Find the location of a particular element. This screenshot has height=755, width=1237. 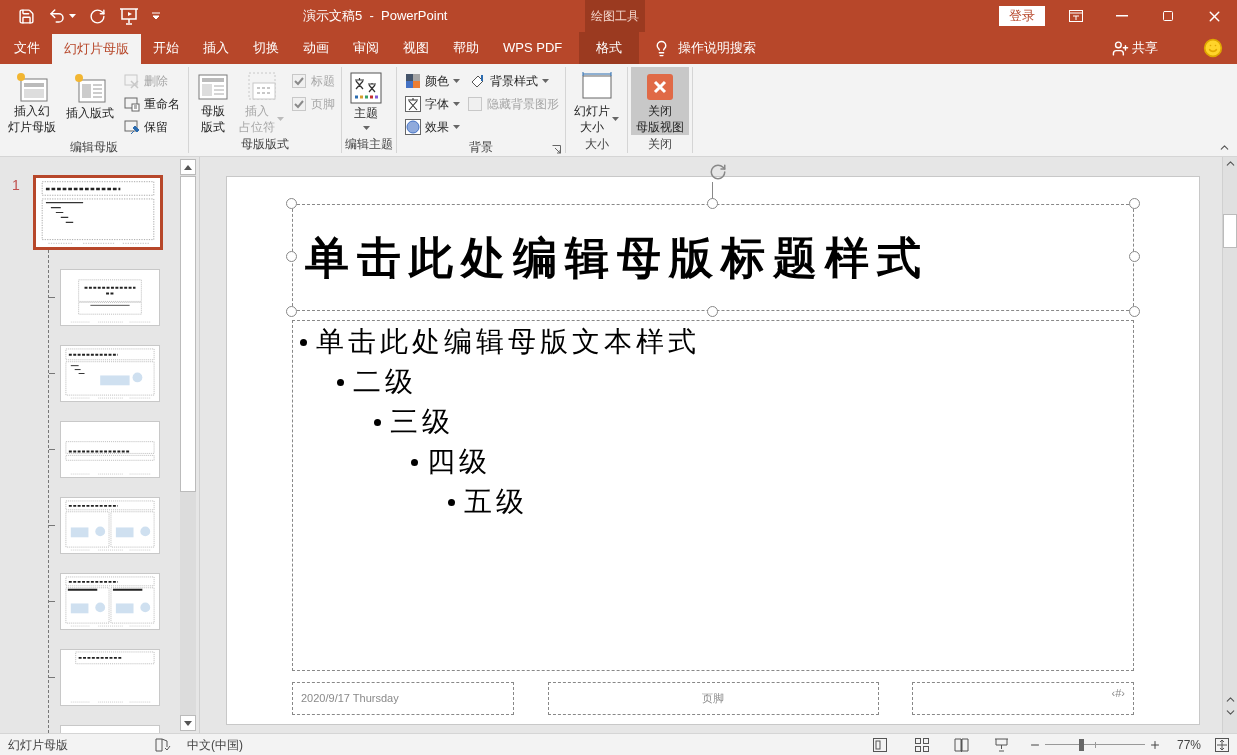

pin-icon is located at coordinates (132, 126).